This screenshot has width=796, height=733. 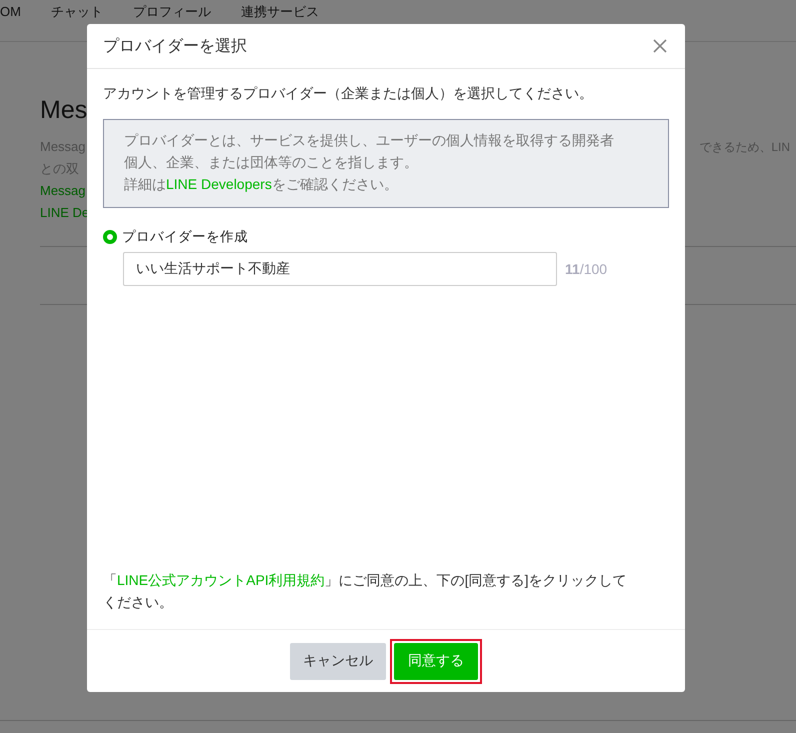 What do you see at coordinates (64, 110) in the screenshot?
I see `page-heading: Mes` at bounding box center [64, 110].